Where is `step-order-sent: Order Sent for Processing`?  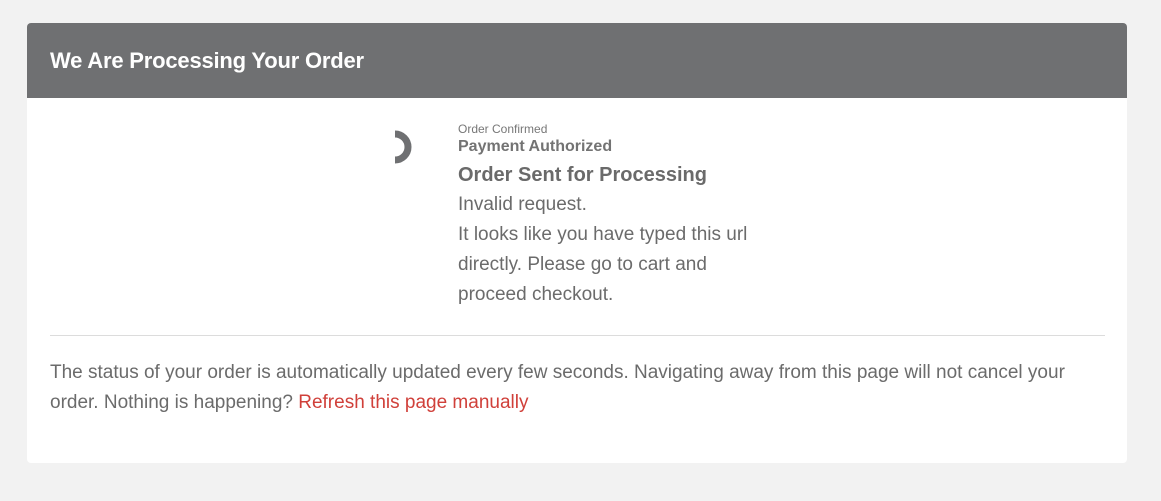
step-order-sent: Order Sent for Processing is located at coordinates (582, 175).